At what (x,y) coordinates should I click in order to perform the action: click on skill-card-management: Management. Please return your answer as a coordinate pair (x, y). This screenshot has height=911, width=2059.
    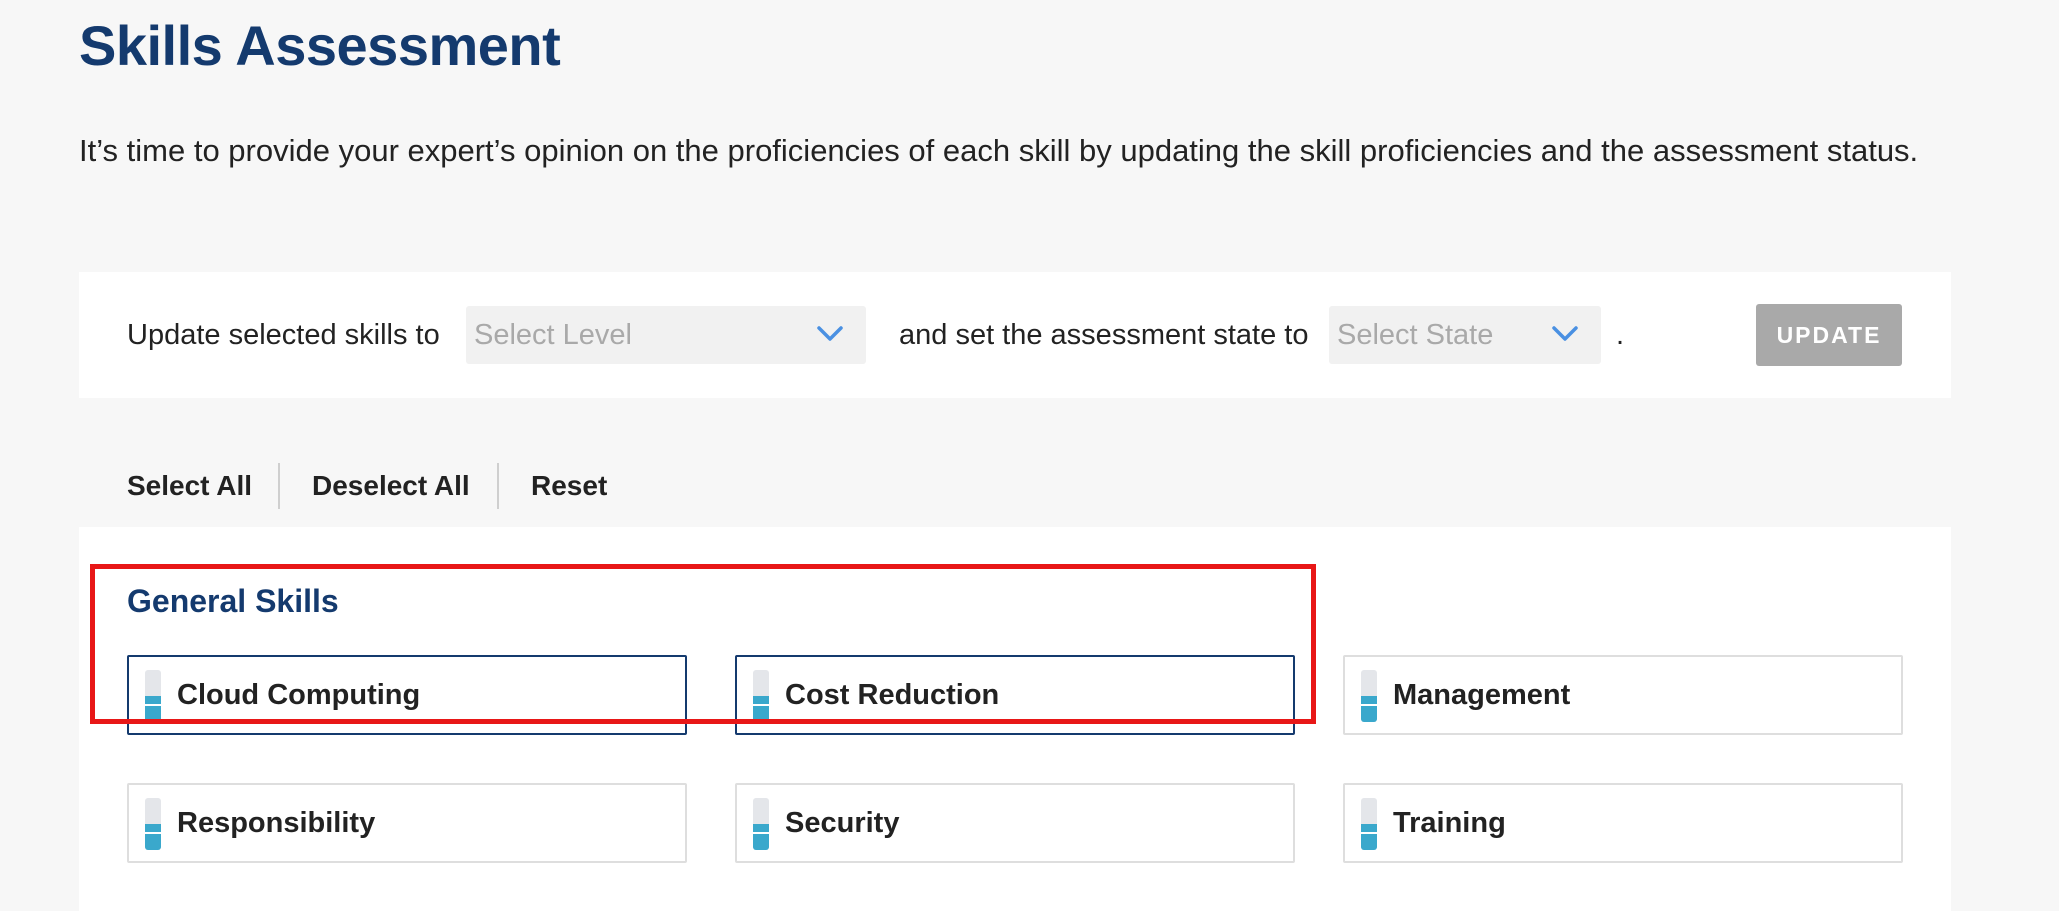
    Looking at the image, I should click on (1623, 695).